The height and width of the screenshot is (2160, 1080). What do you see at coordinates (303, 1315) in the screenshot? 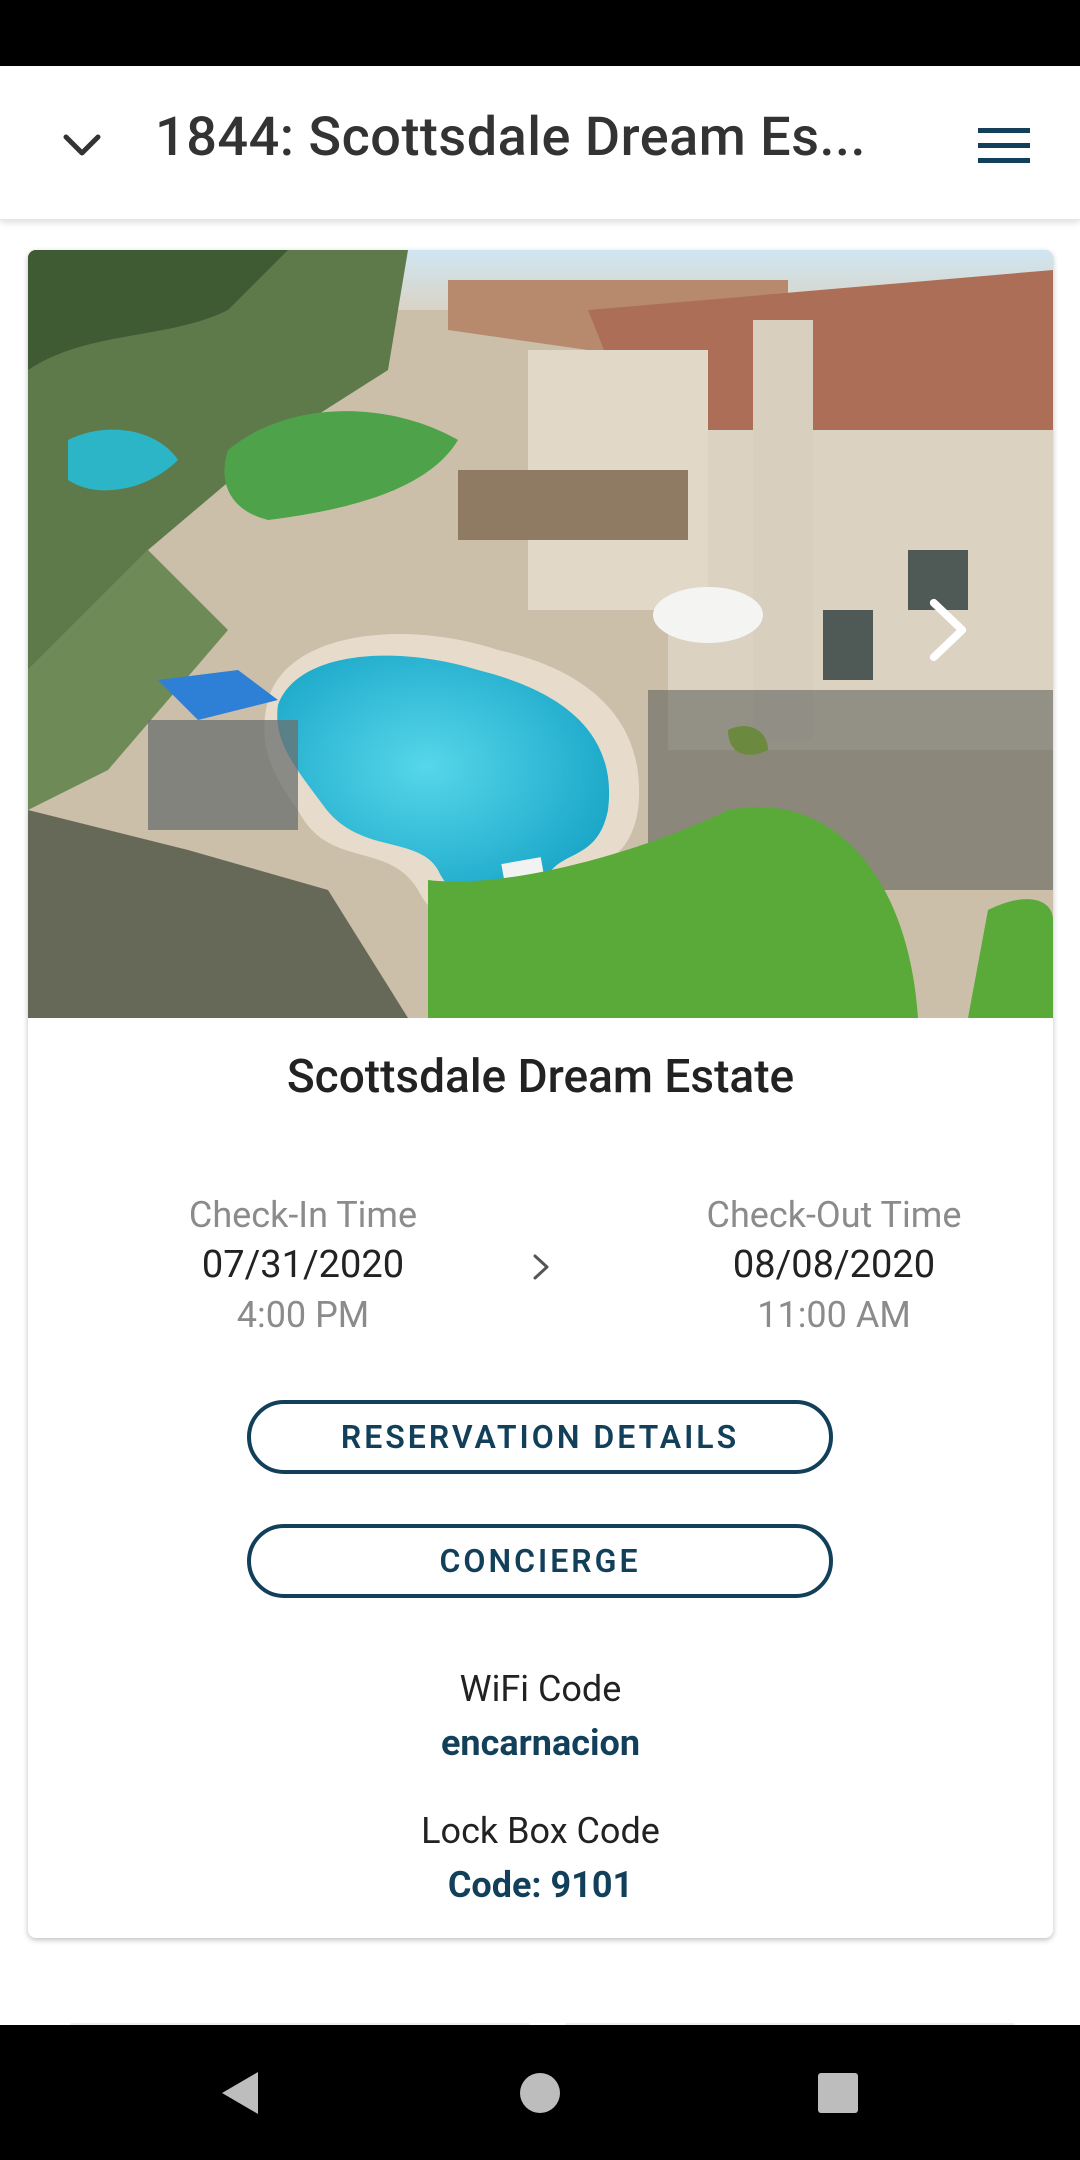
I see `check-in-time: 4:00 PM` at bounding box center [303, 1315].